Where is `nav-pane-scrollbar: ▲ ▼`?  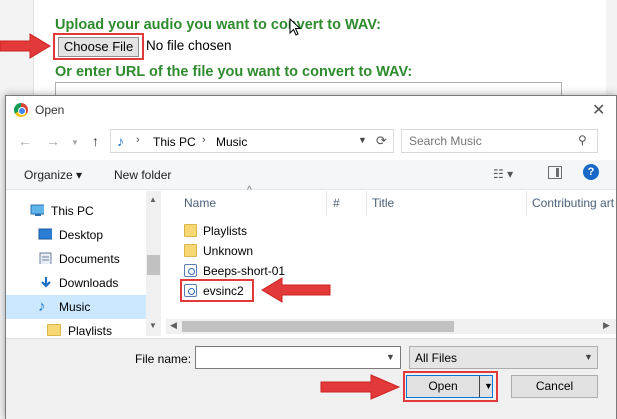 nav-pane-scrollbar: ▲ ▼ is located at coordinates (153, 263).